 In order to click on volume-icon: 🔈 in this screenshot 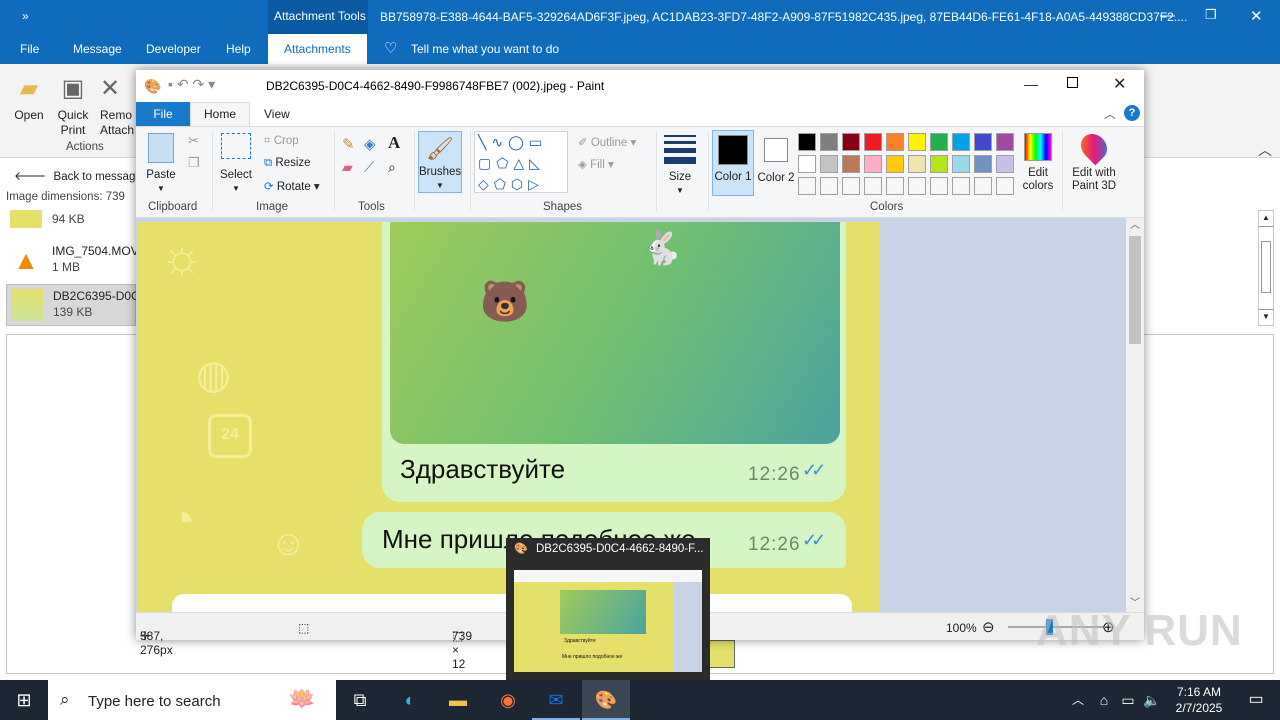, I will do `click(1152, 700)`.